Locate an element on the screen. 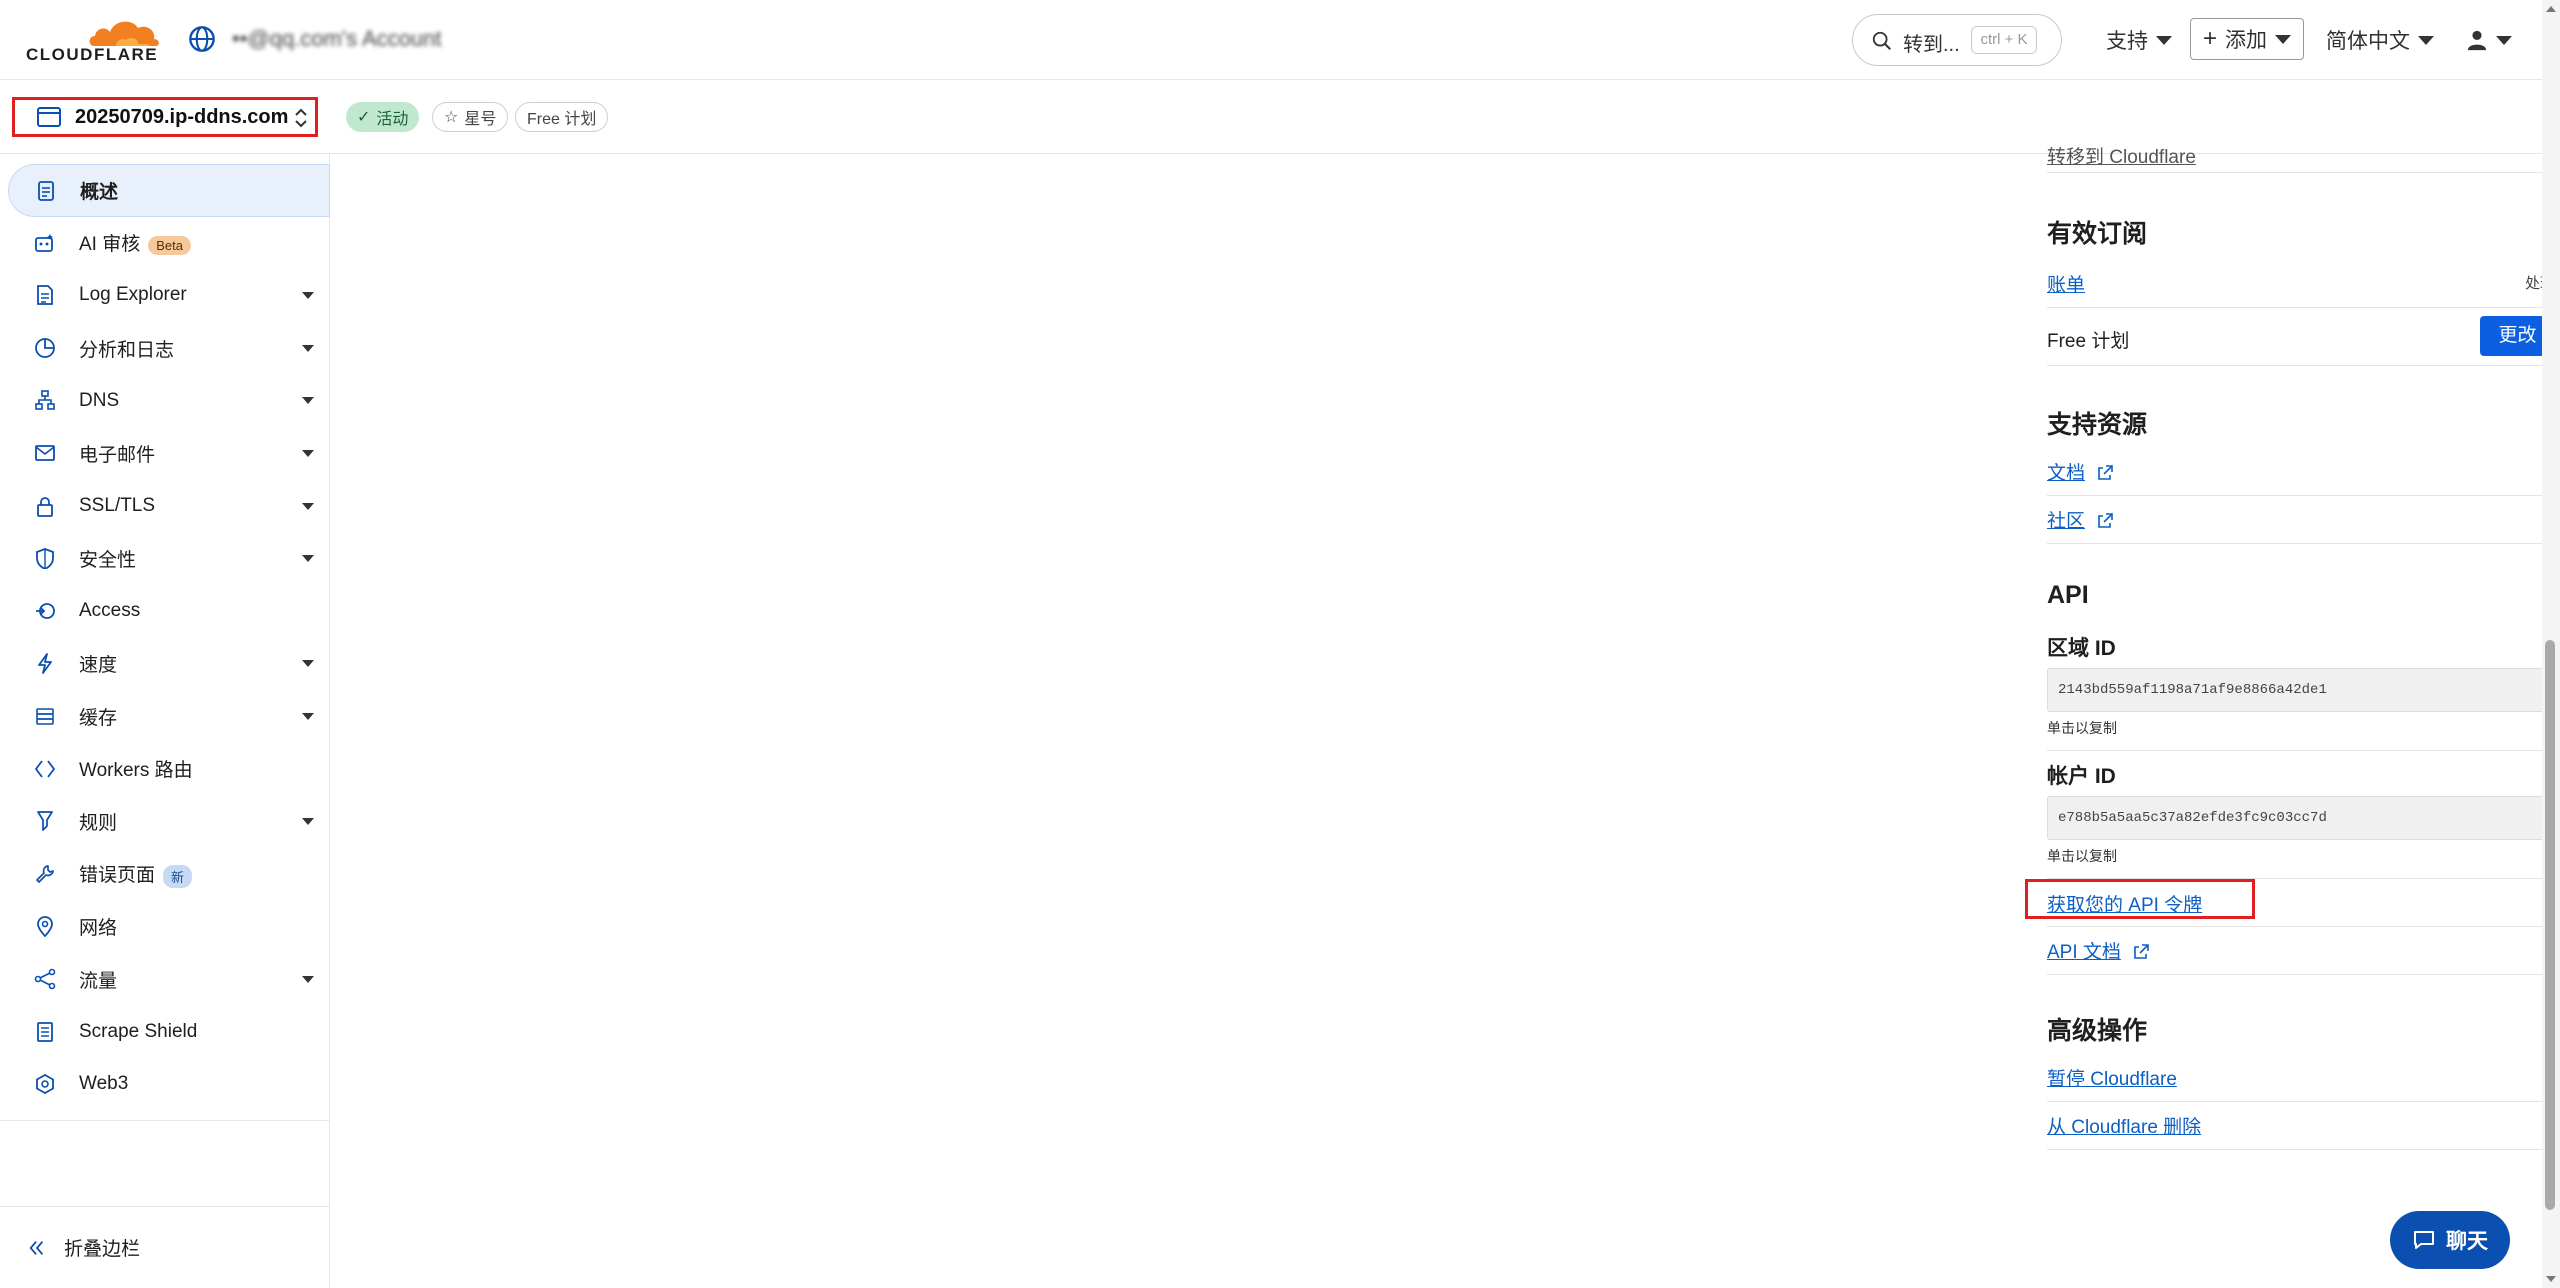 This screenshot has height=1288, width=2560. dns-icon is located at coordinates (45, 400).